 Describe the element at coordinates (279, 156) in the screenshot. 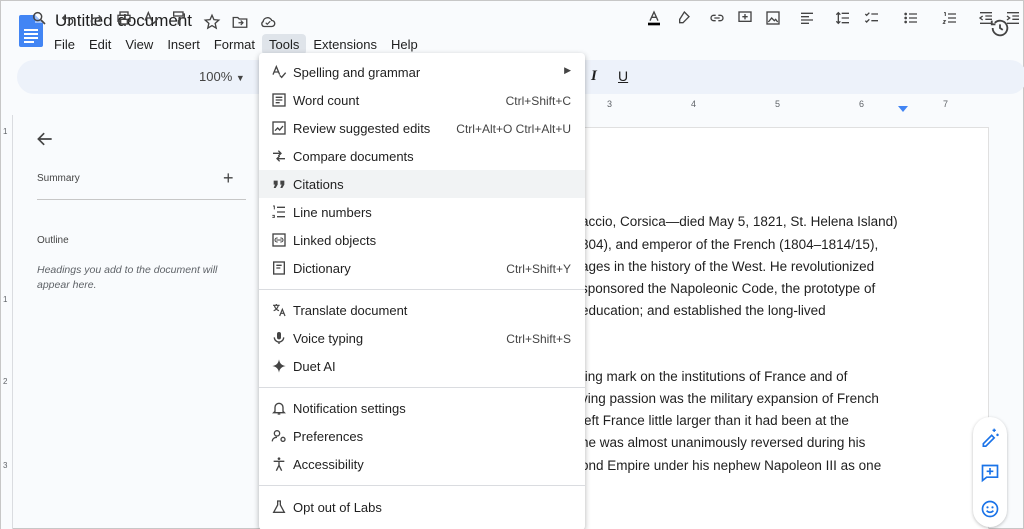

I see `compare-icon` at that location.